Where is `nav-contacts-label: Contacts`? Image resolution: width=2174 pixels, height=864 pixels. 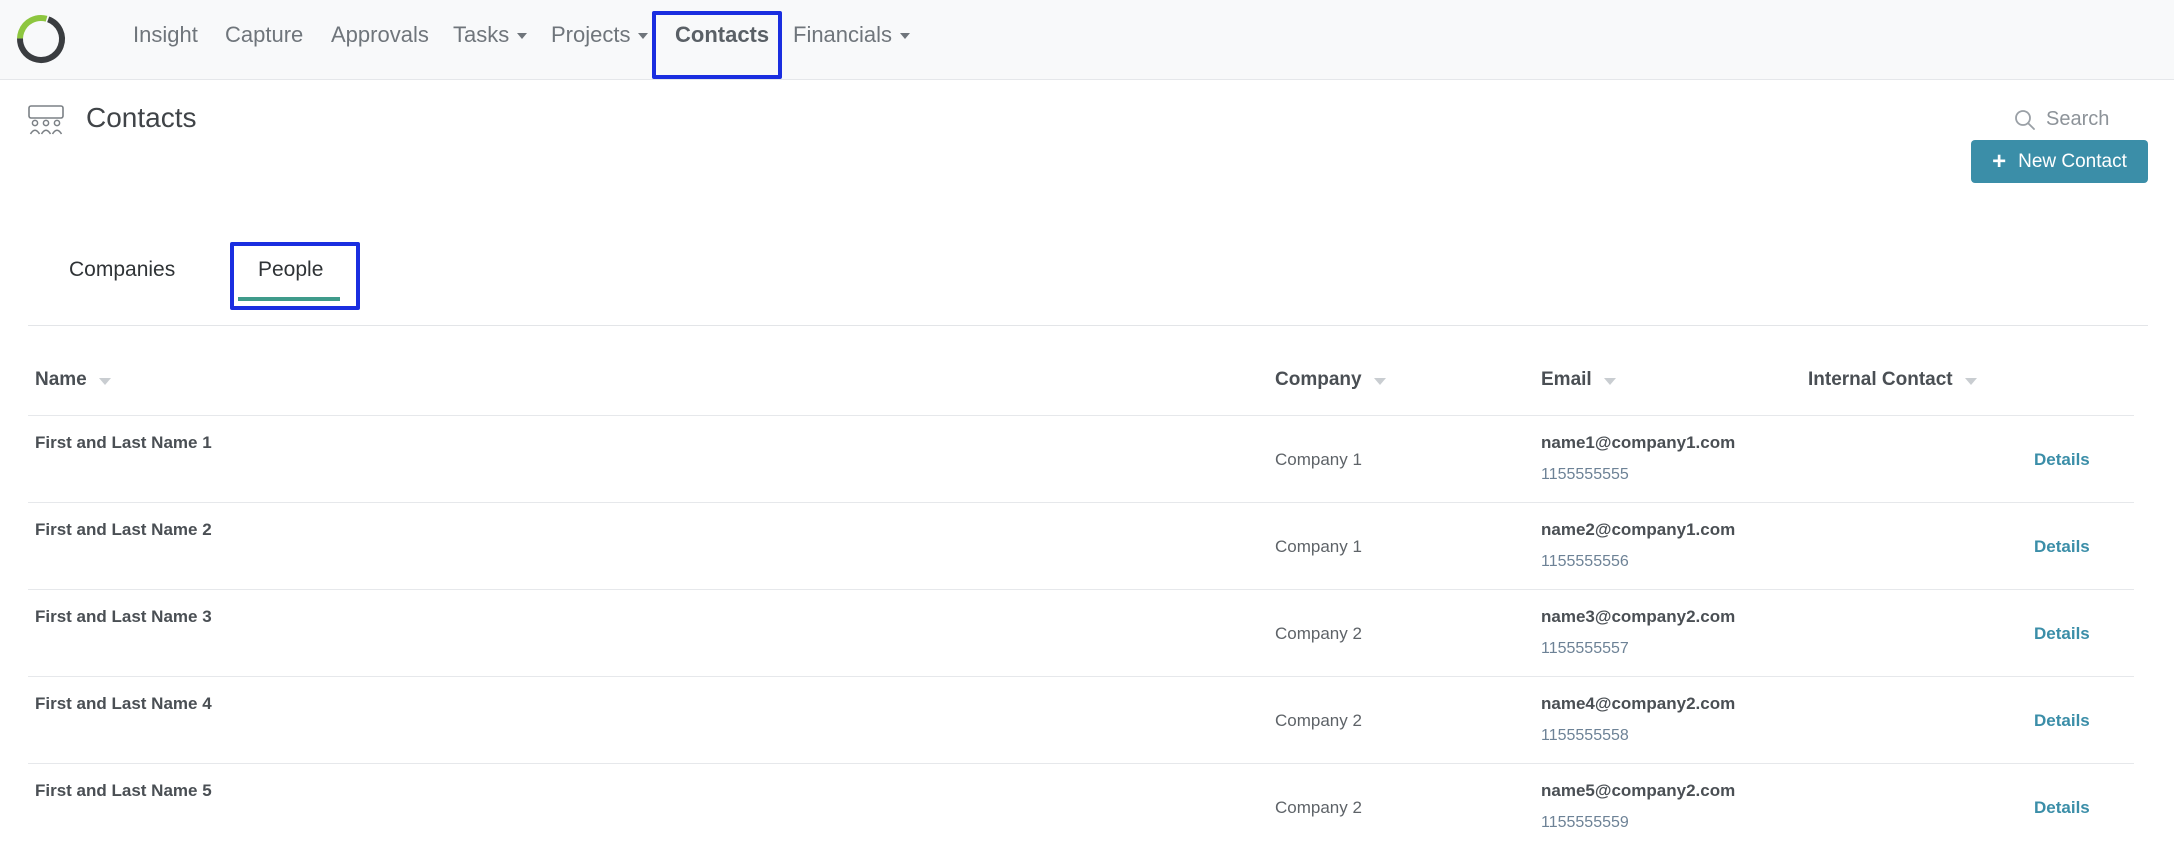 nav-contacts-label: Contacts is located at coordinates (722, 34).